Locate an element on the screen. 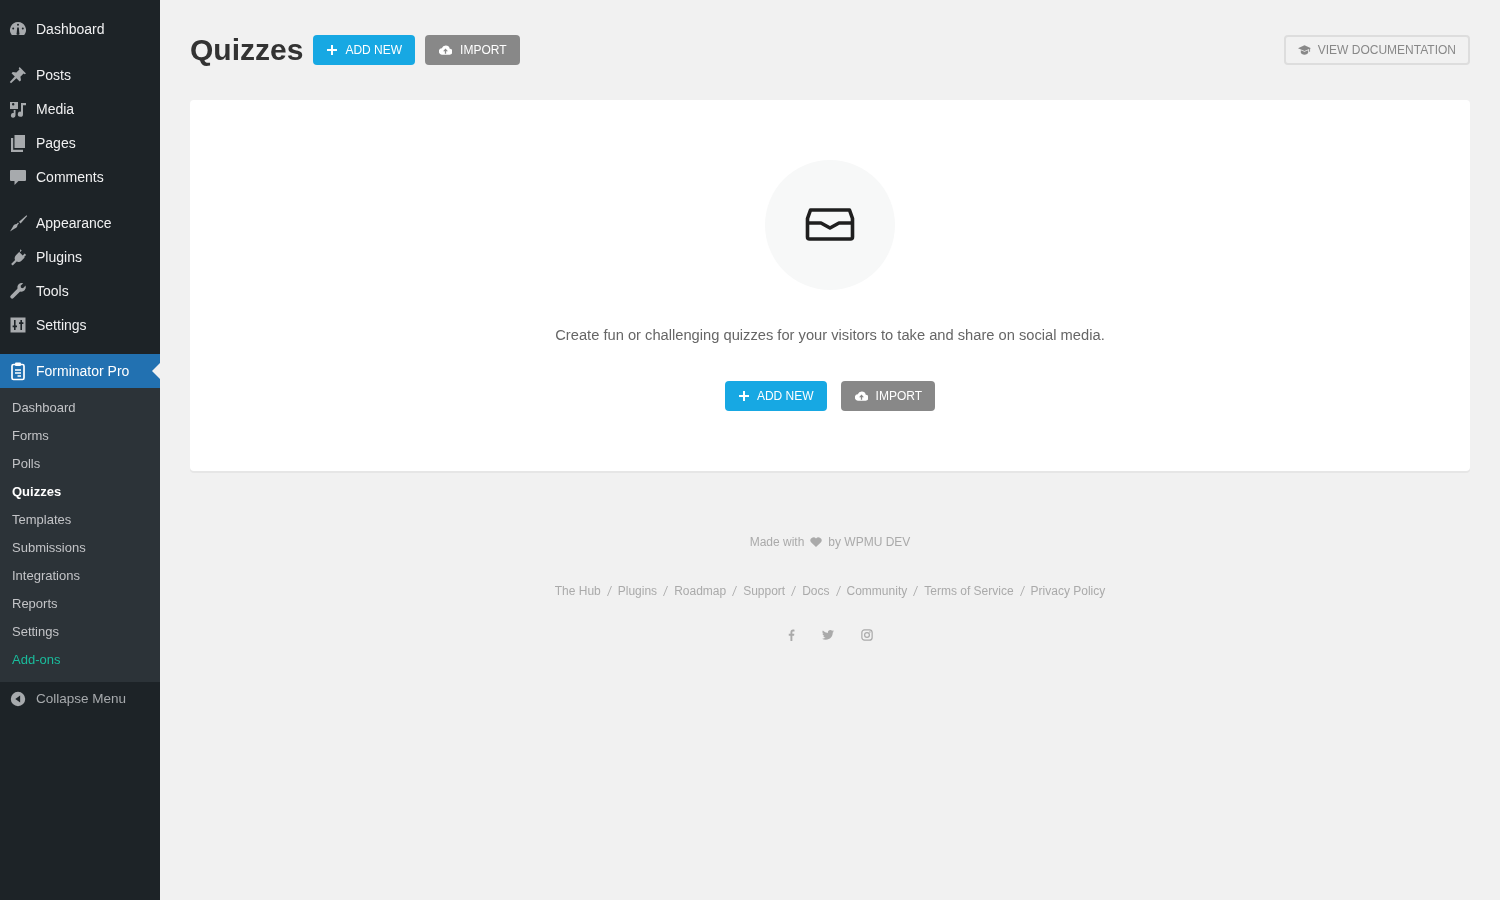 This screenshot has width=1500, height=900. sidebar-menu-item: Settings is located at coordinates (47, 325).